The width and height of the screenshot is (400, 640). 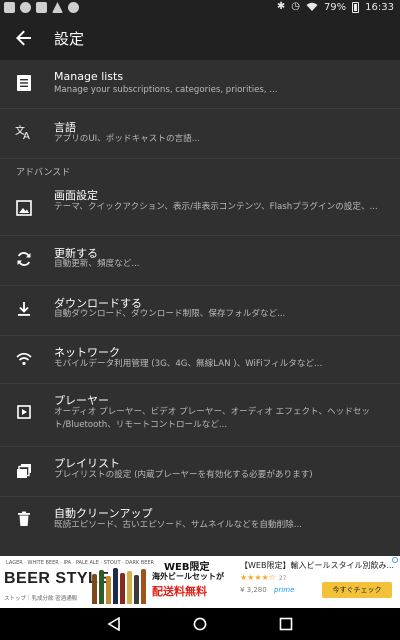 I want to click on battery-percent: 79%, so click(x=335, y=7).